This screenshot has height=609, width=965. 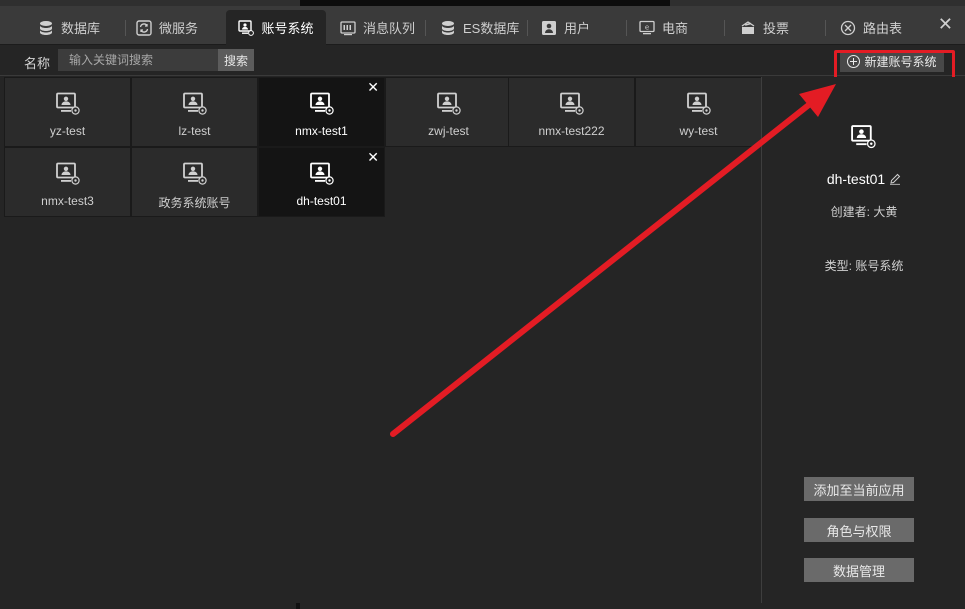 I want to click on tab-label: 用户, so click(x=577, y=28).